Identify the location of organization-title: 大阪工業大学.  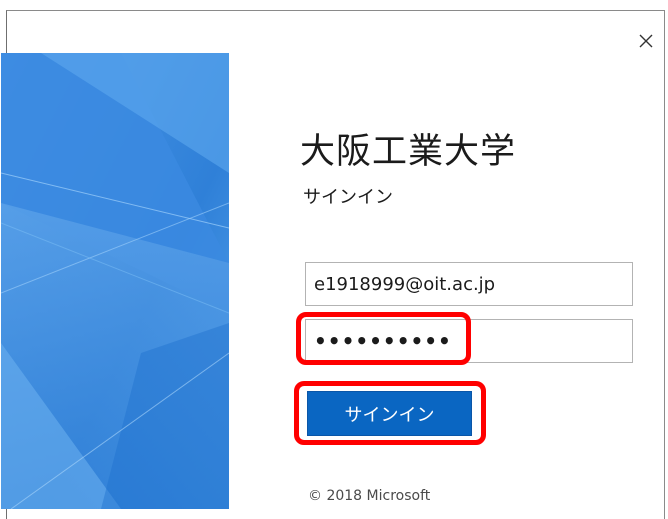
(408, 152).